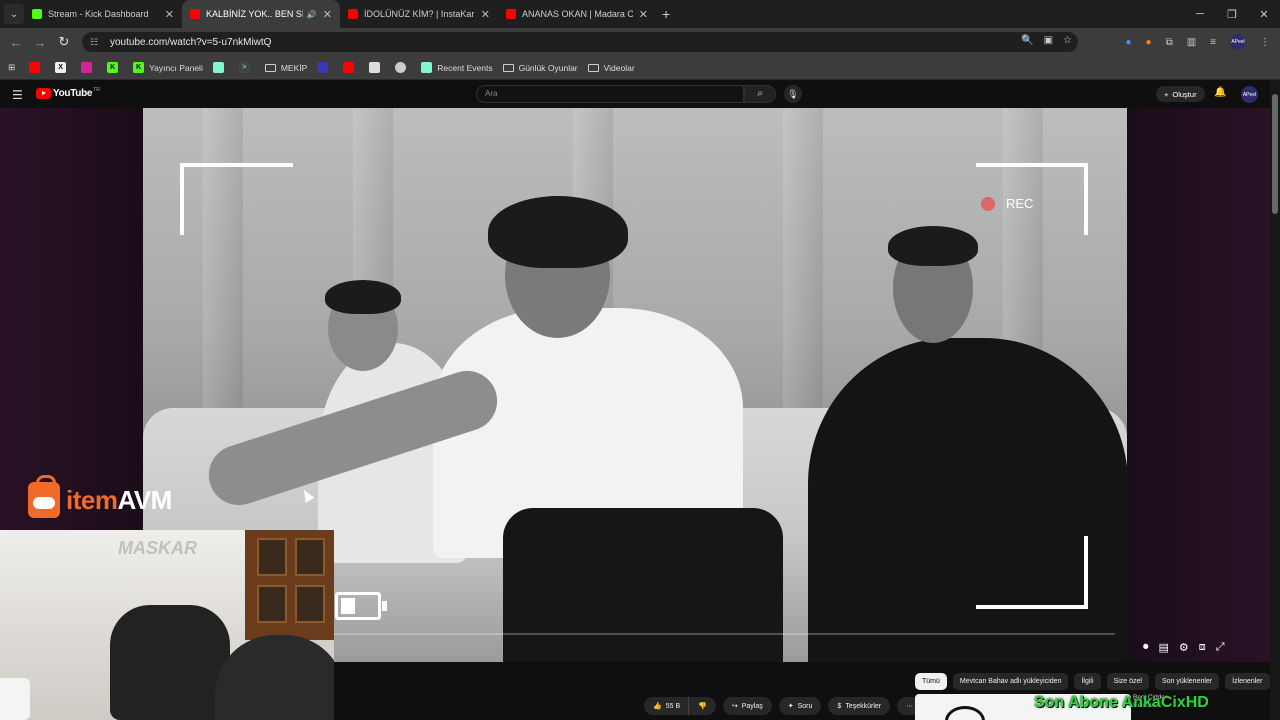 This screenshot has width=1280, height=720. Describe the element at coordinates (17, 95) in the screenshot. I see `hamburger-menu-icon: ☰` at that location.